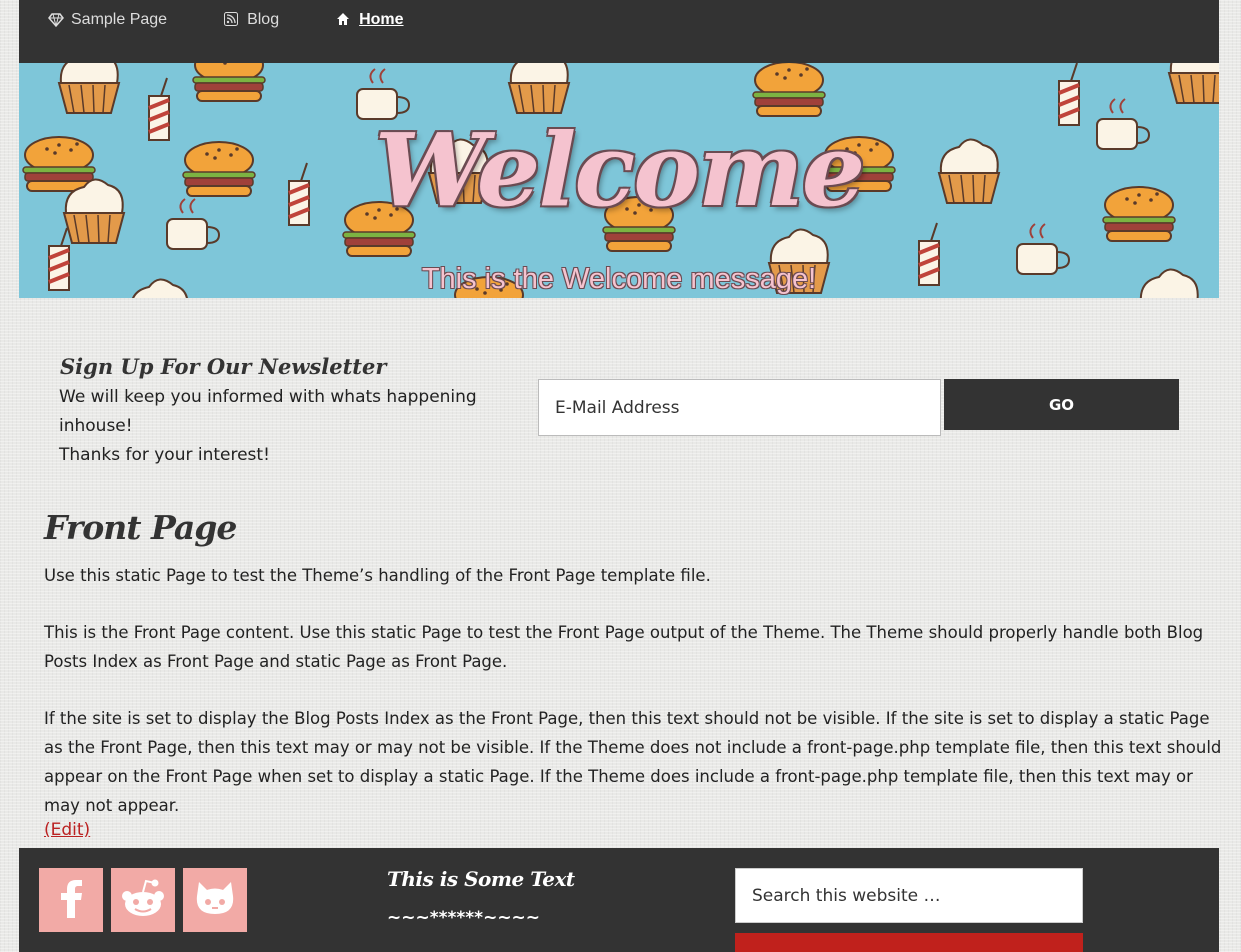 Image resolution: width=1241 pixels, height=952 pixels. I want to click on home-icon, so click(344, 20).